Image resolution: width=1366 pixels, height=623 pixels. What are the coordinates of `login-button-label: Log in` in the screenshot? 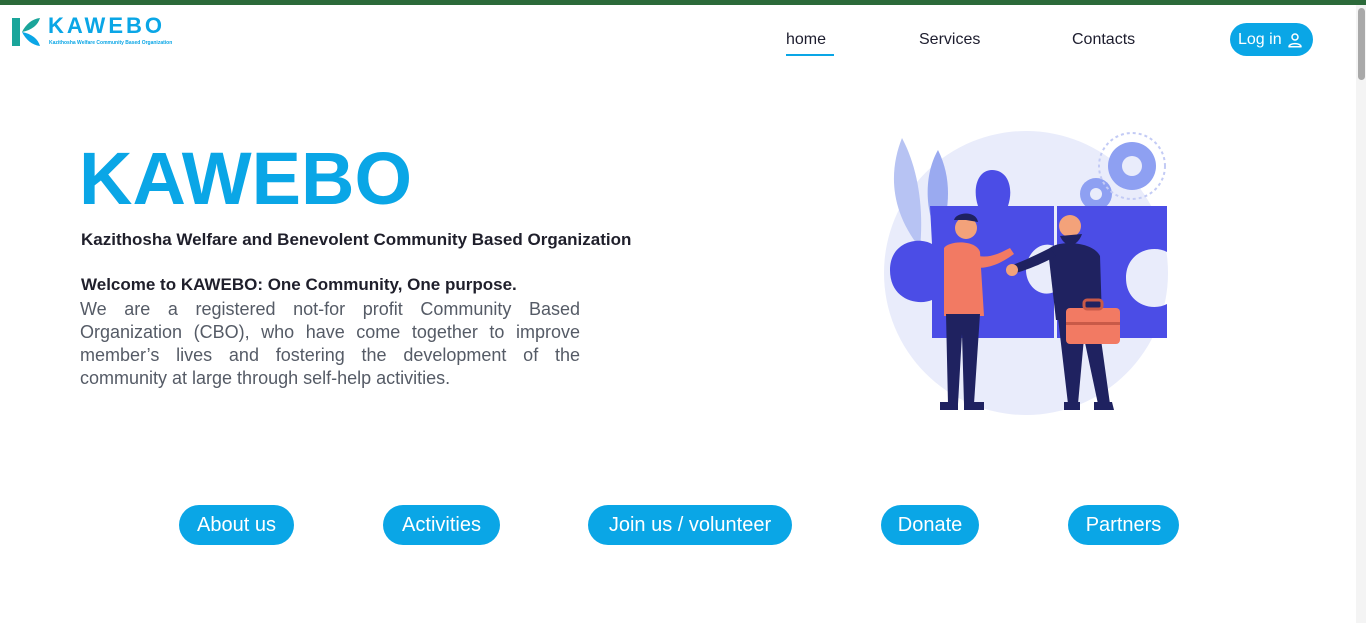 It's located at (1260, 39).